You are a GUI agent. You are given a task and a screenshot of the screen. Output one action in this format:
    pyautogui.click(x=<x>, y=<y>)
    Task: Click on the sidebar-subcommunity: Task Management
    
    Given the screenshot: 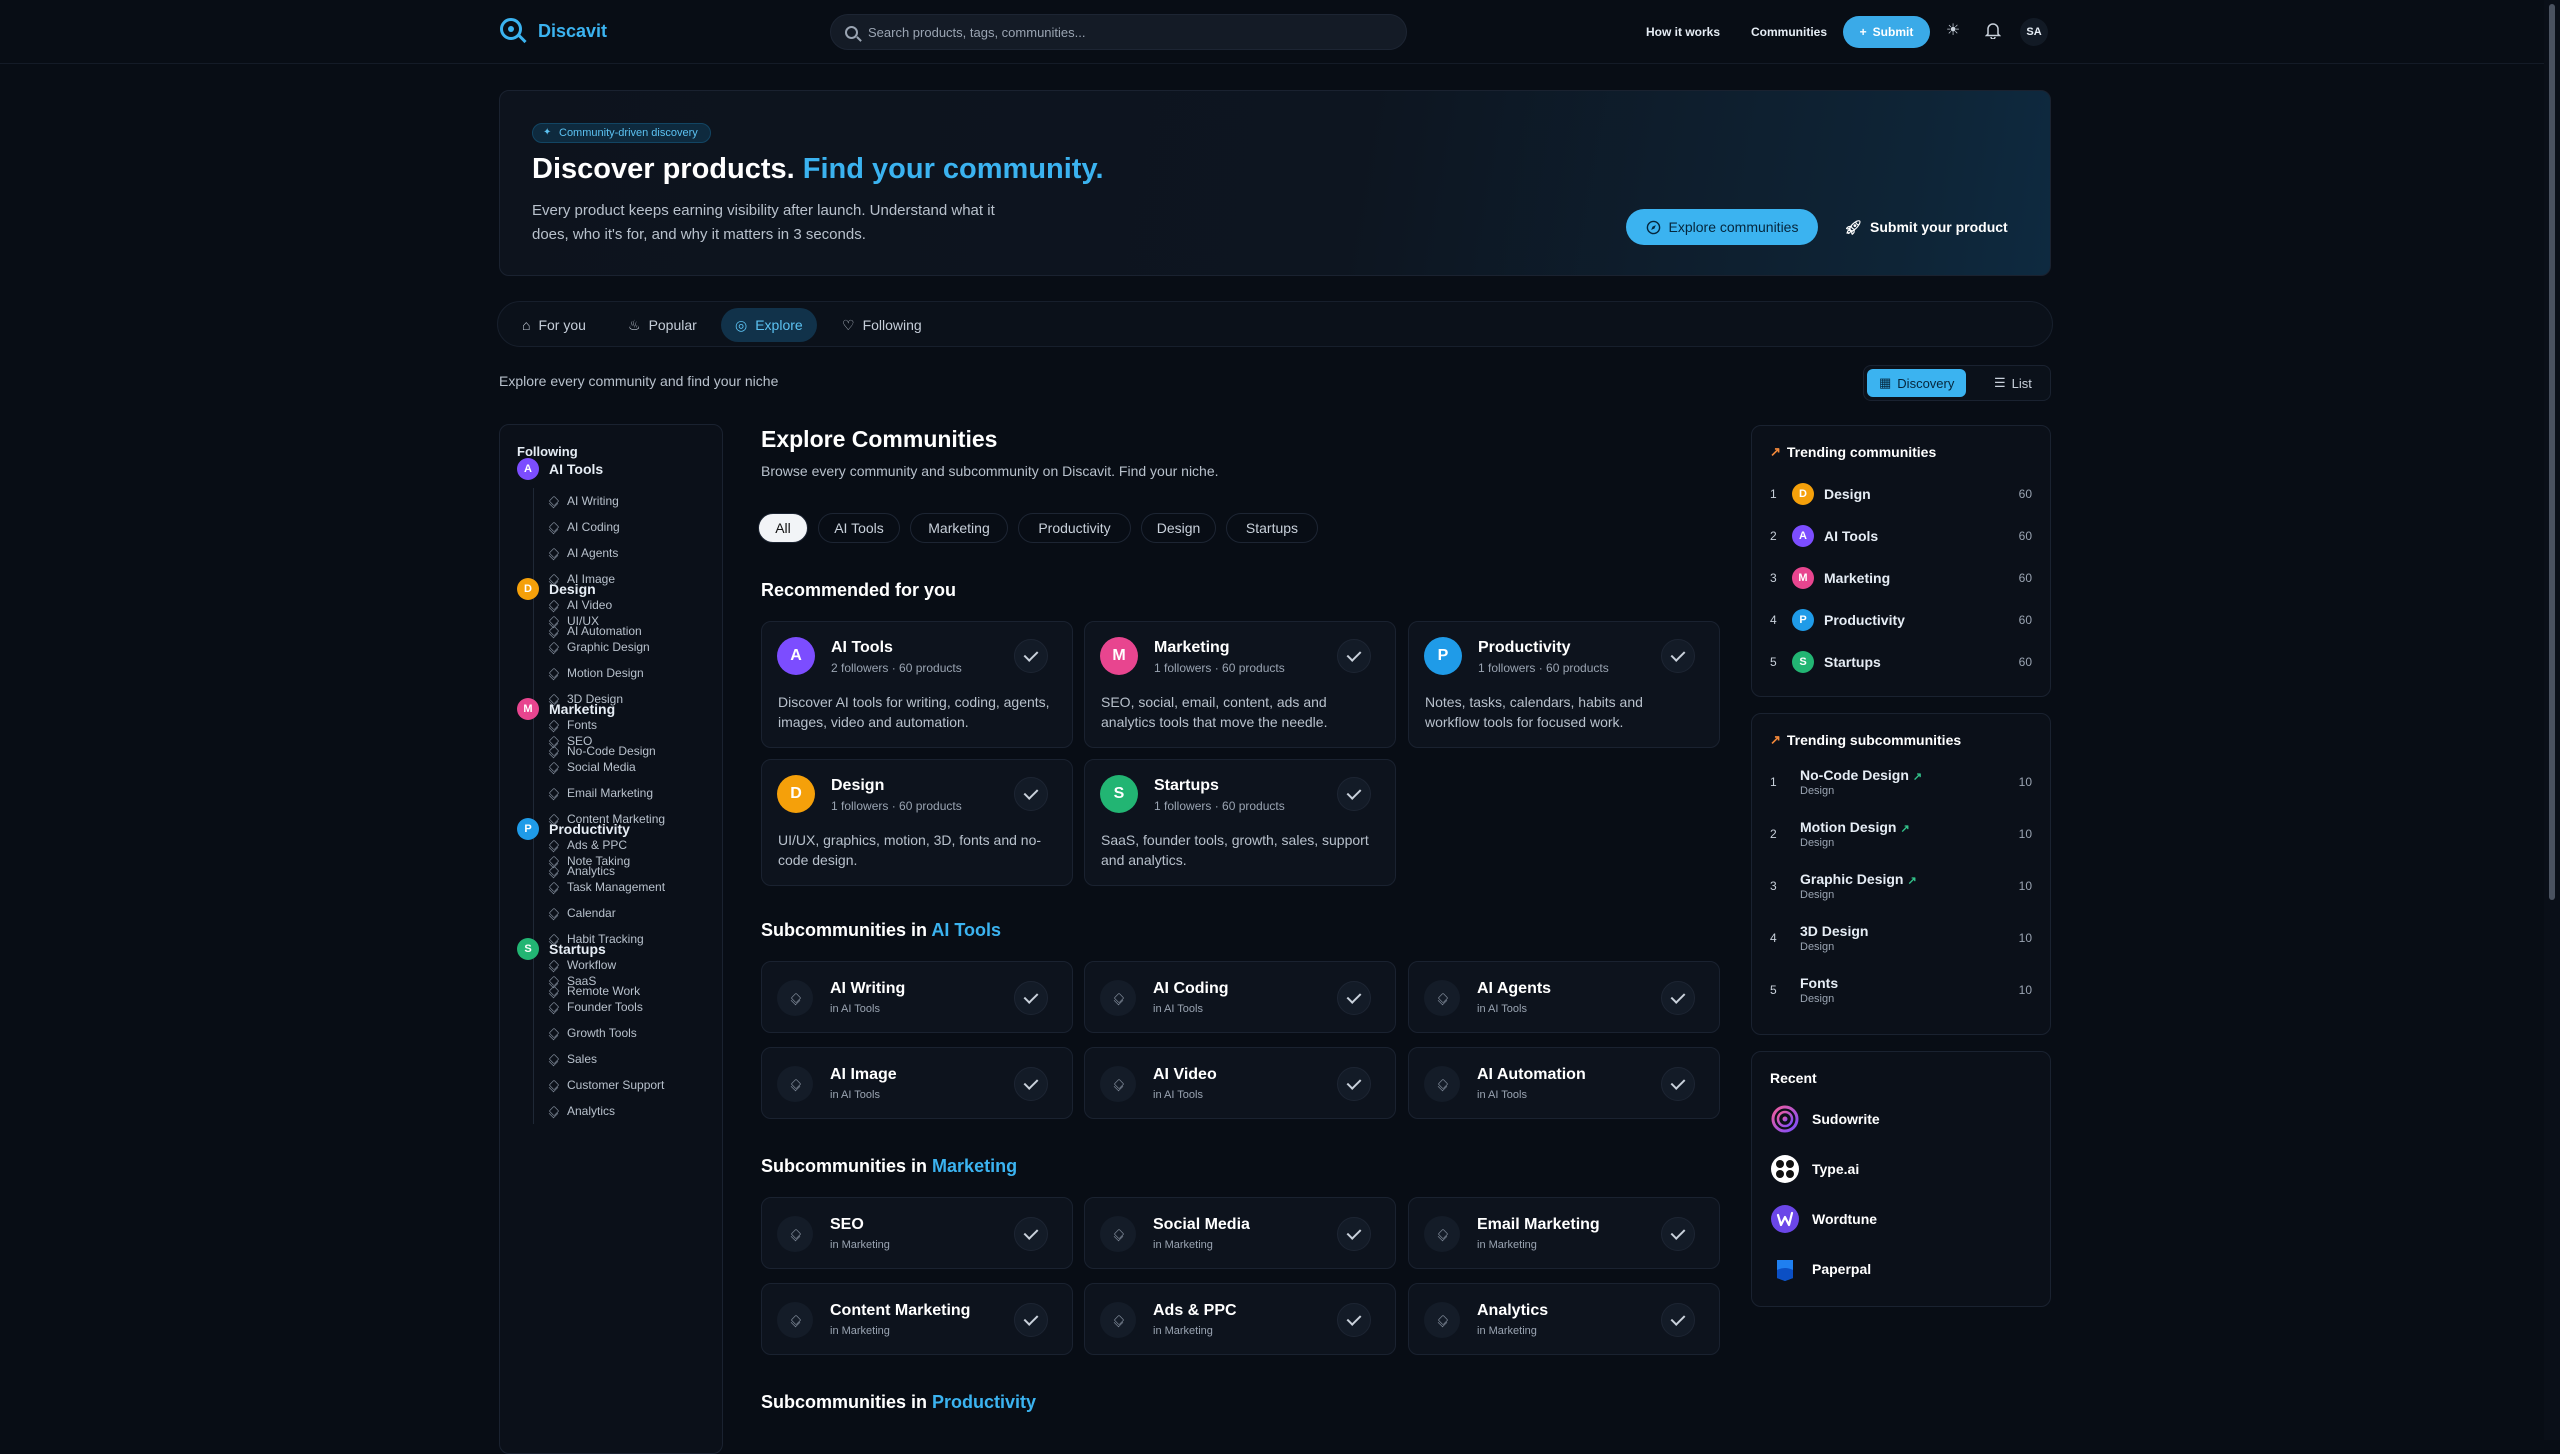 What is the action you would take?
    pyautogui.click(x=606, y=887)
    